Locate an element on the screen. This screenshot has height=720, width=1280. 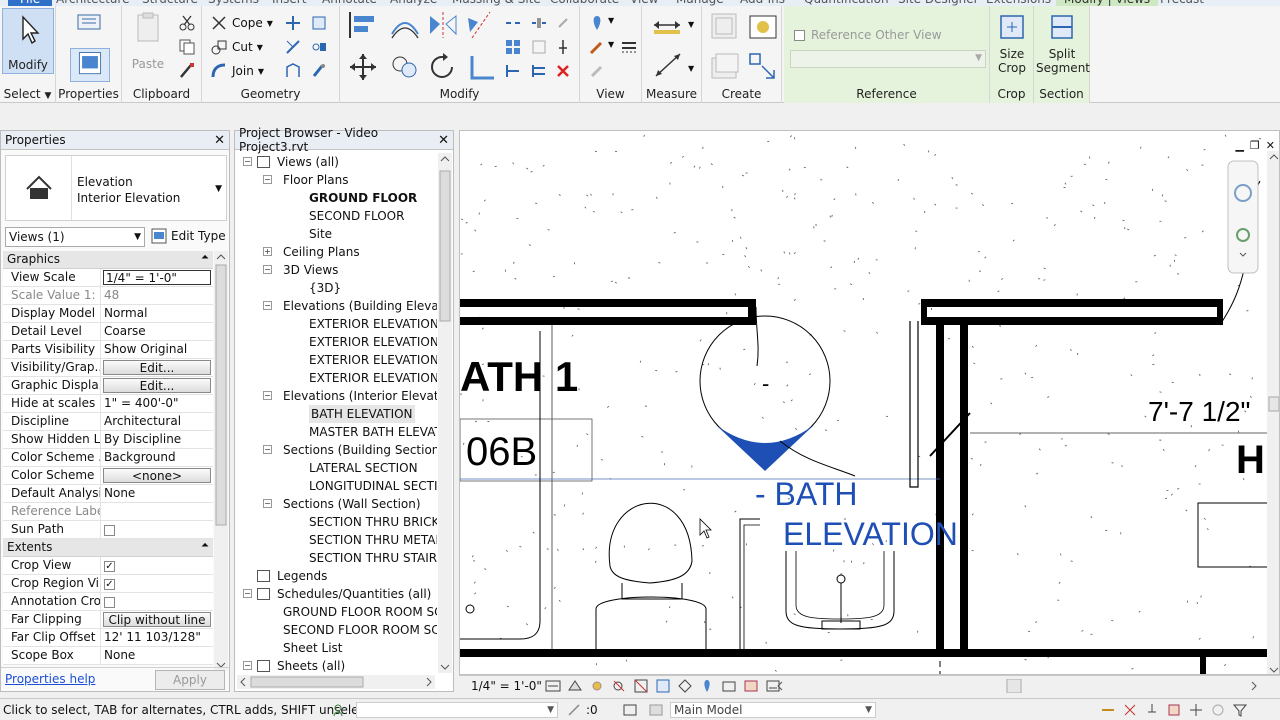
property-value: 48 is located at coordinates (157, 295).